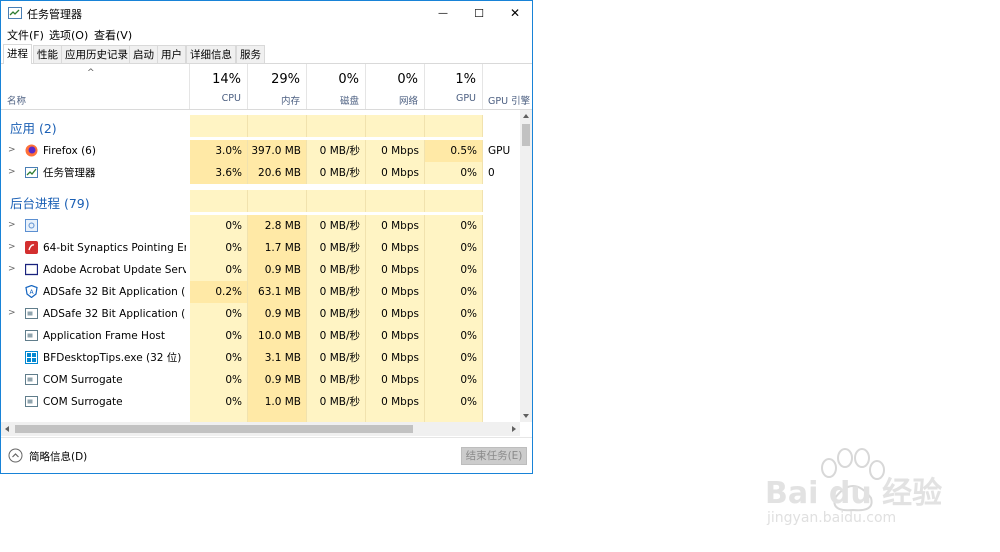 The height and width of the screenshot is (552, 1000). I want to click on vertical-scrollbar, so click(526, 266).